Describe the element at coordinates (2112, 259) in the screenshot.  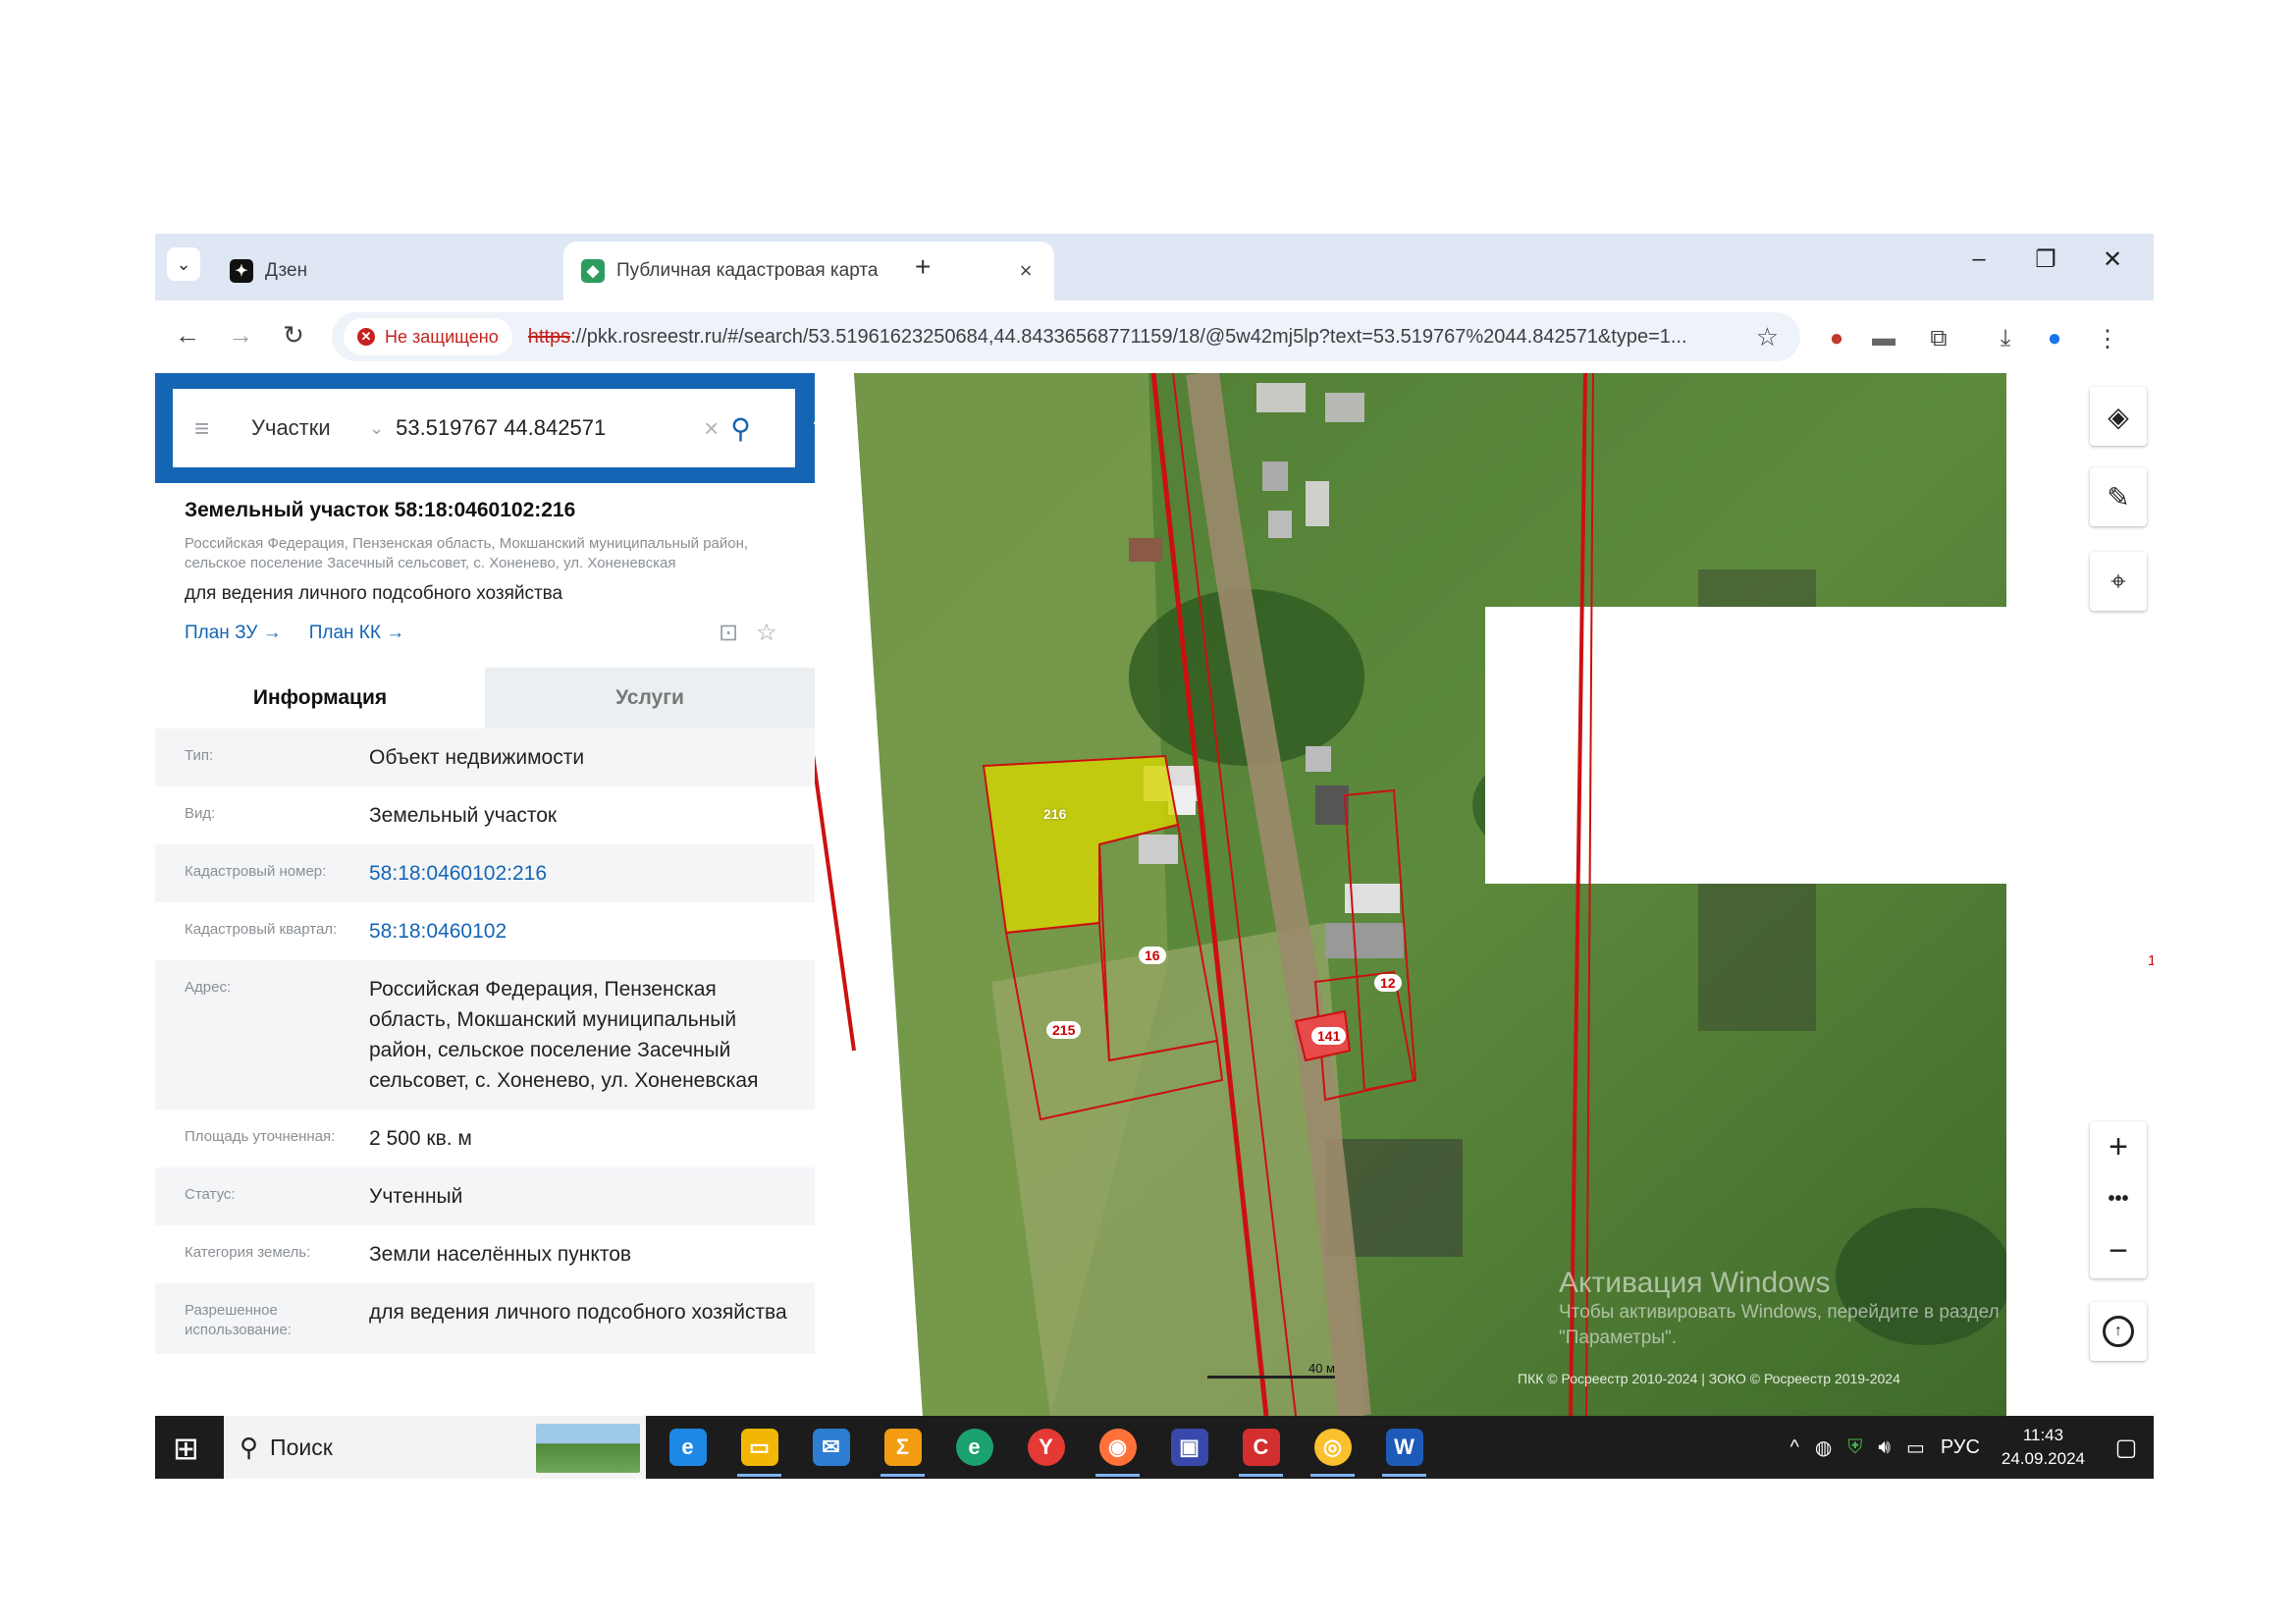
I see `window-close-button: ✕` at that location.